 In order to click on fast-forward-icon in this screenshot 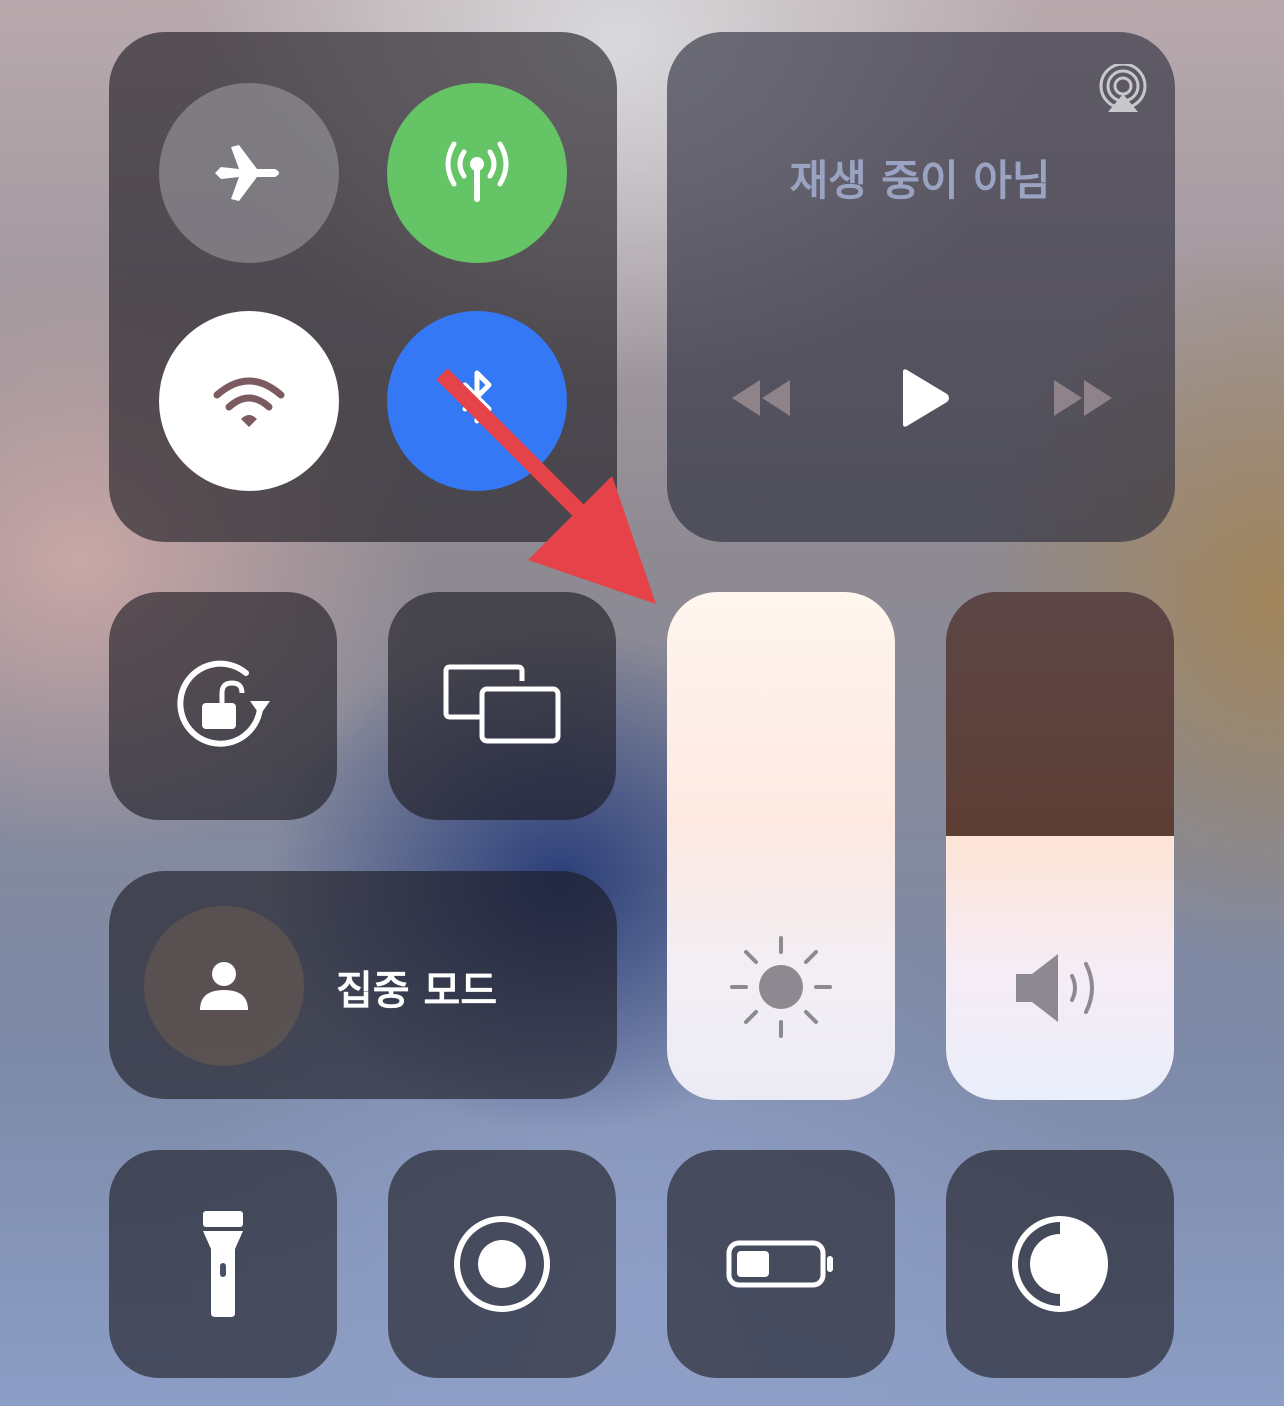, I will do `click(1083, 398)`.